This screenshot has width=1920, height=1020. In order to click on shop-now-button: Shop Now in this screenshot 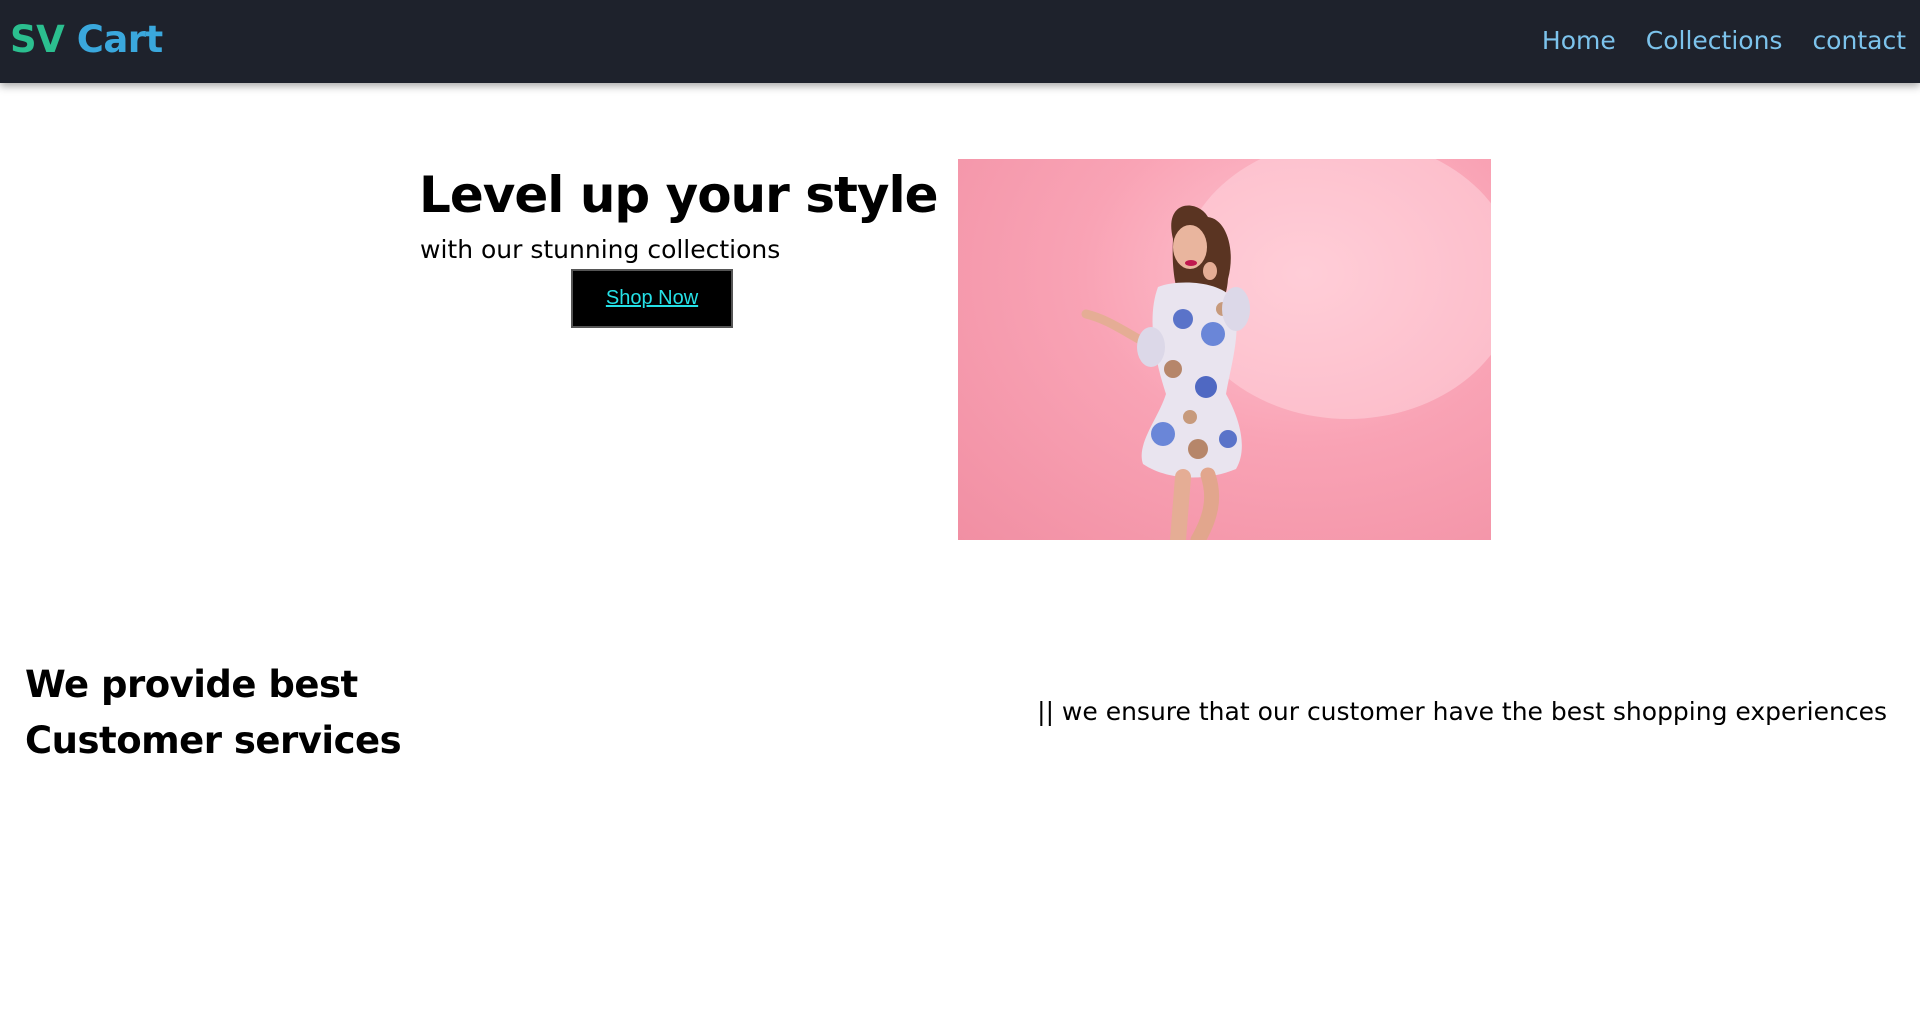, I will do `click(652, 298)`.